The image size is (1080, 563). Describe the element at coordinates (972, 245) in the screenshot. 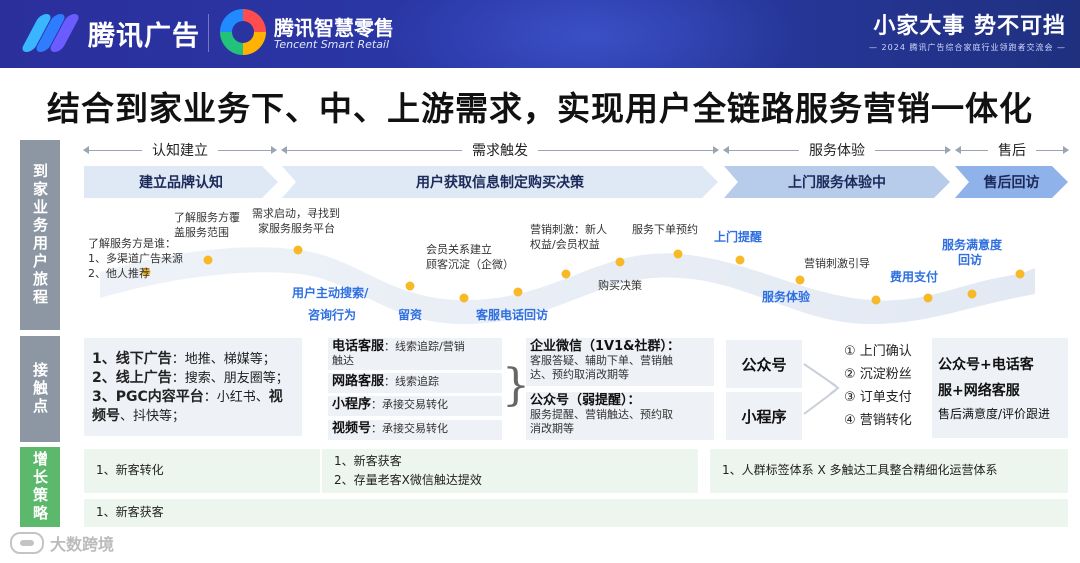

I see `journey-highlight-line: 服务满意度` at that location.